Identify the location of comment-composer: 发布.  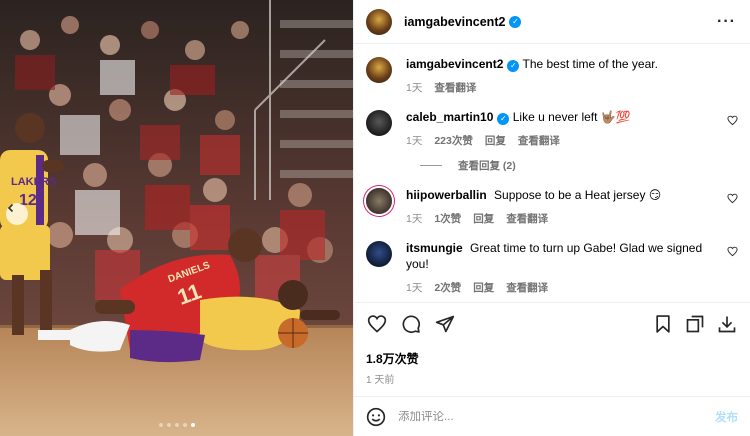
(552, 416).